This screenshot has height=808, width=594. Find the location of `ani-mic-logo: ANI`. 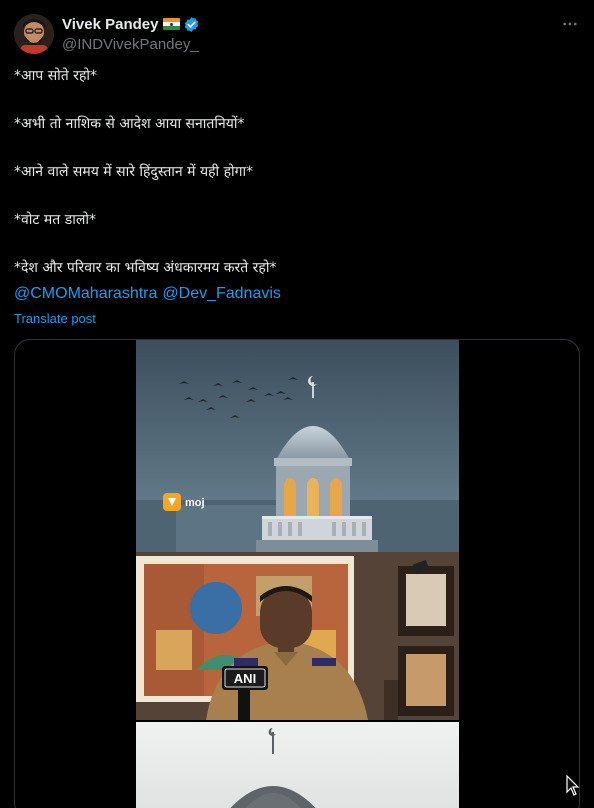

ani-mic-logo: ANI is located at coordinates (245, 678).